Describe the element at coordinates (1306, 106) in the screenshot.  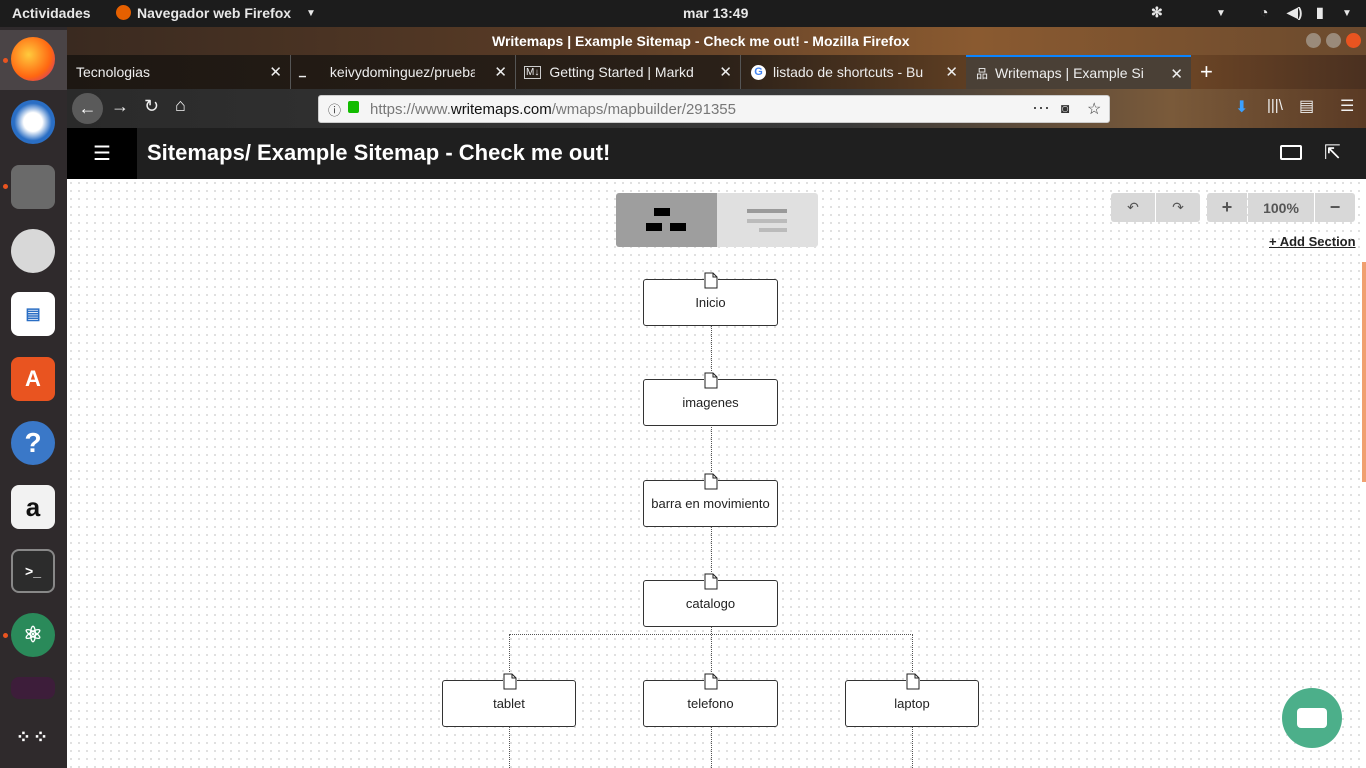
I see `sidebar-icon: ▤` at that location.